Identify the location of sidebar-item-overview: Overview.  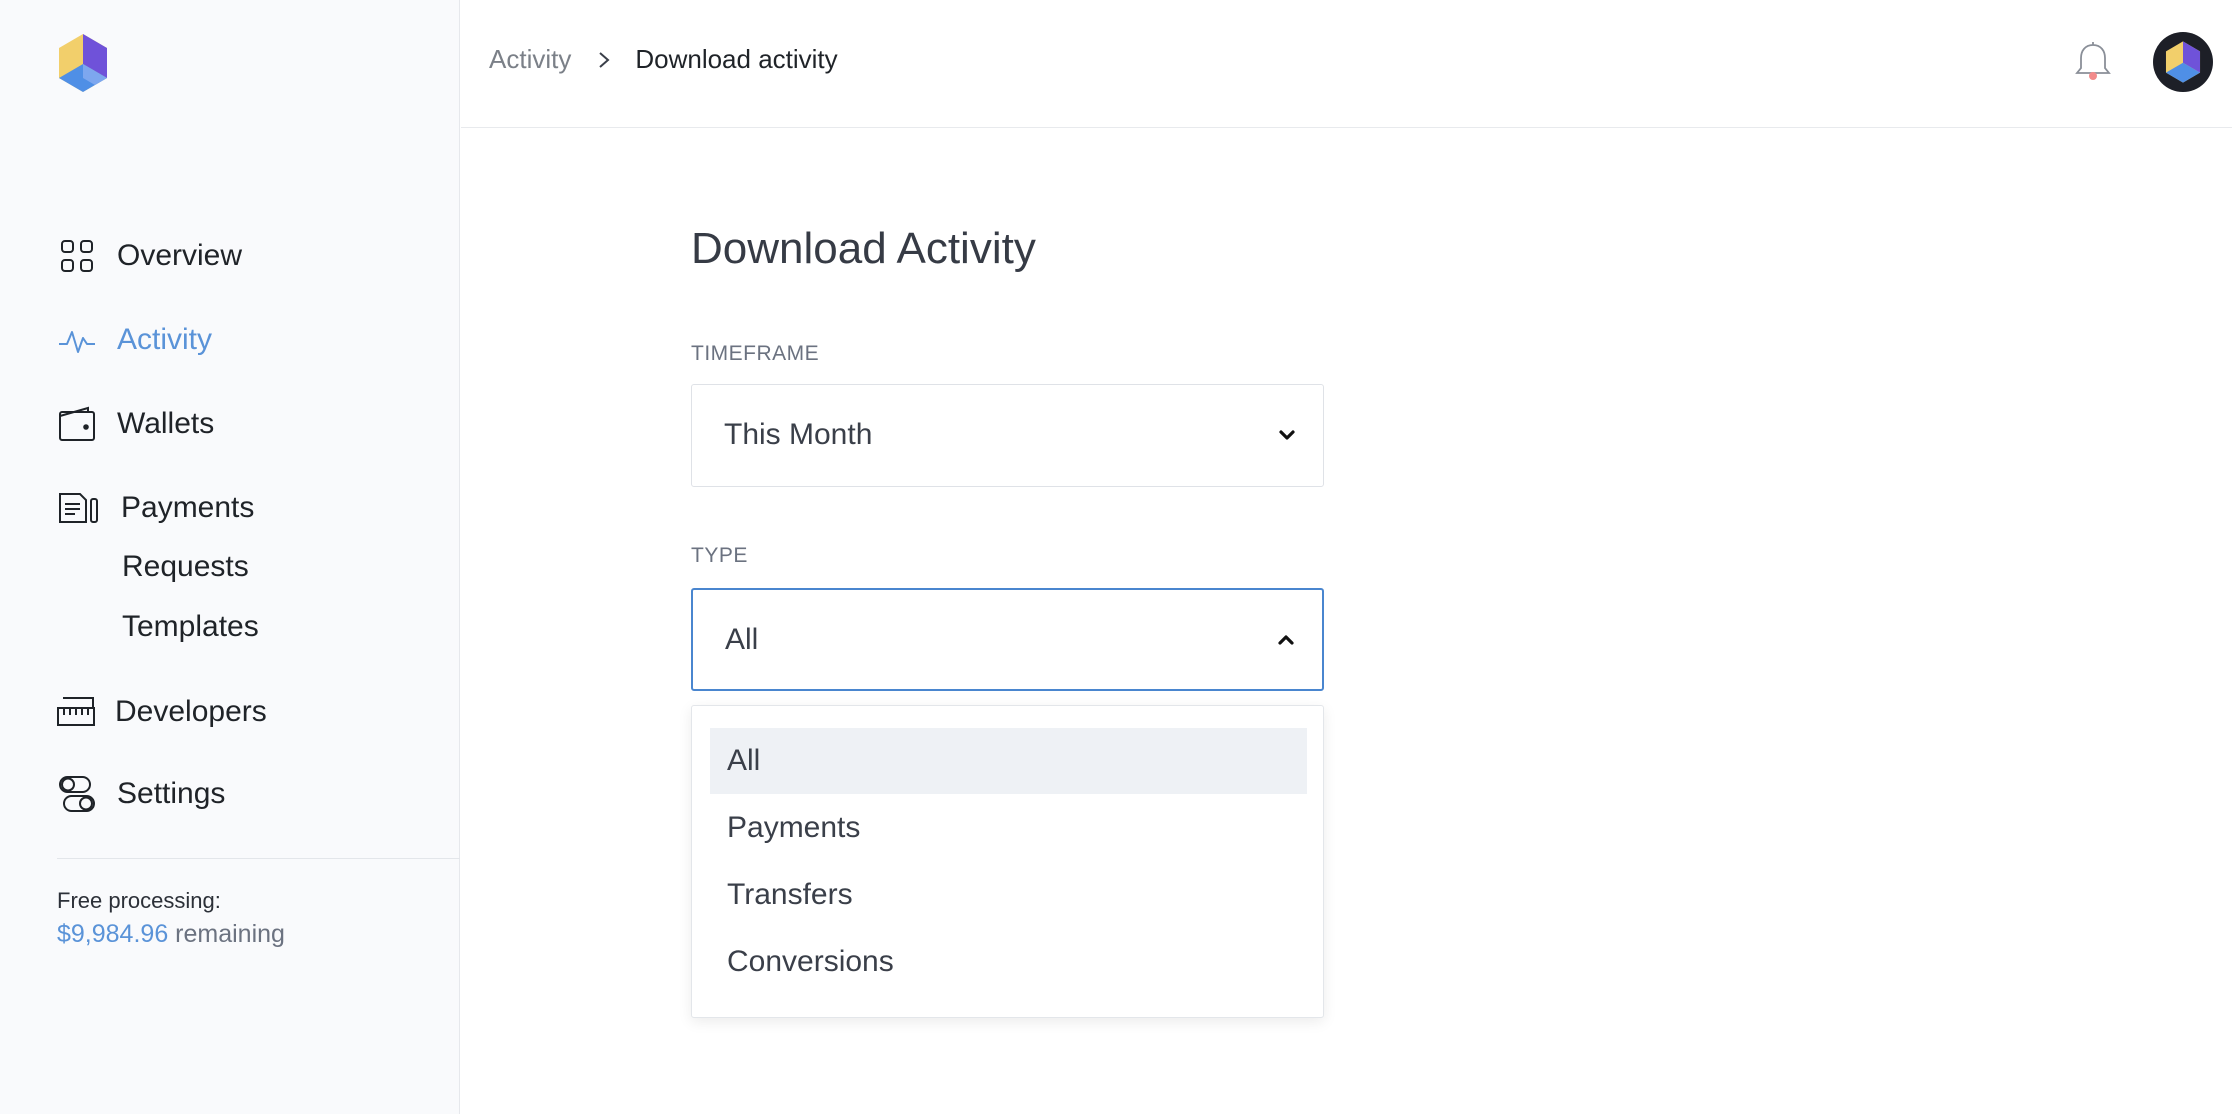
(149, 256).